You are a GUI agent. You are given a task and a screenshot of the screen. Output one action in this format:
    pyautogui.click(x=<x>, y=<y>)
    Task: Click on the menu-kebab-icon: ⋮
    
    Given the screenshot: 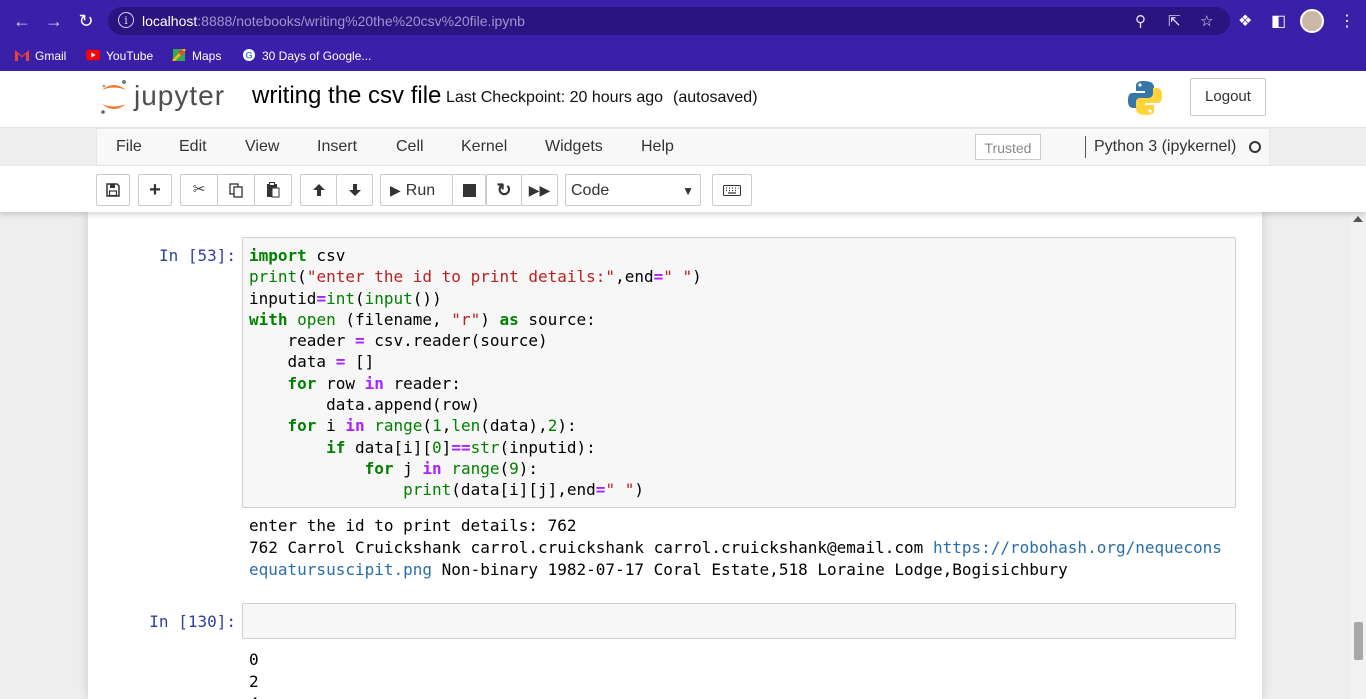 What is the action you would take?
    pyautogui.click(x=1347, y=21)
    